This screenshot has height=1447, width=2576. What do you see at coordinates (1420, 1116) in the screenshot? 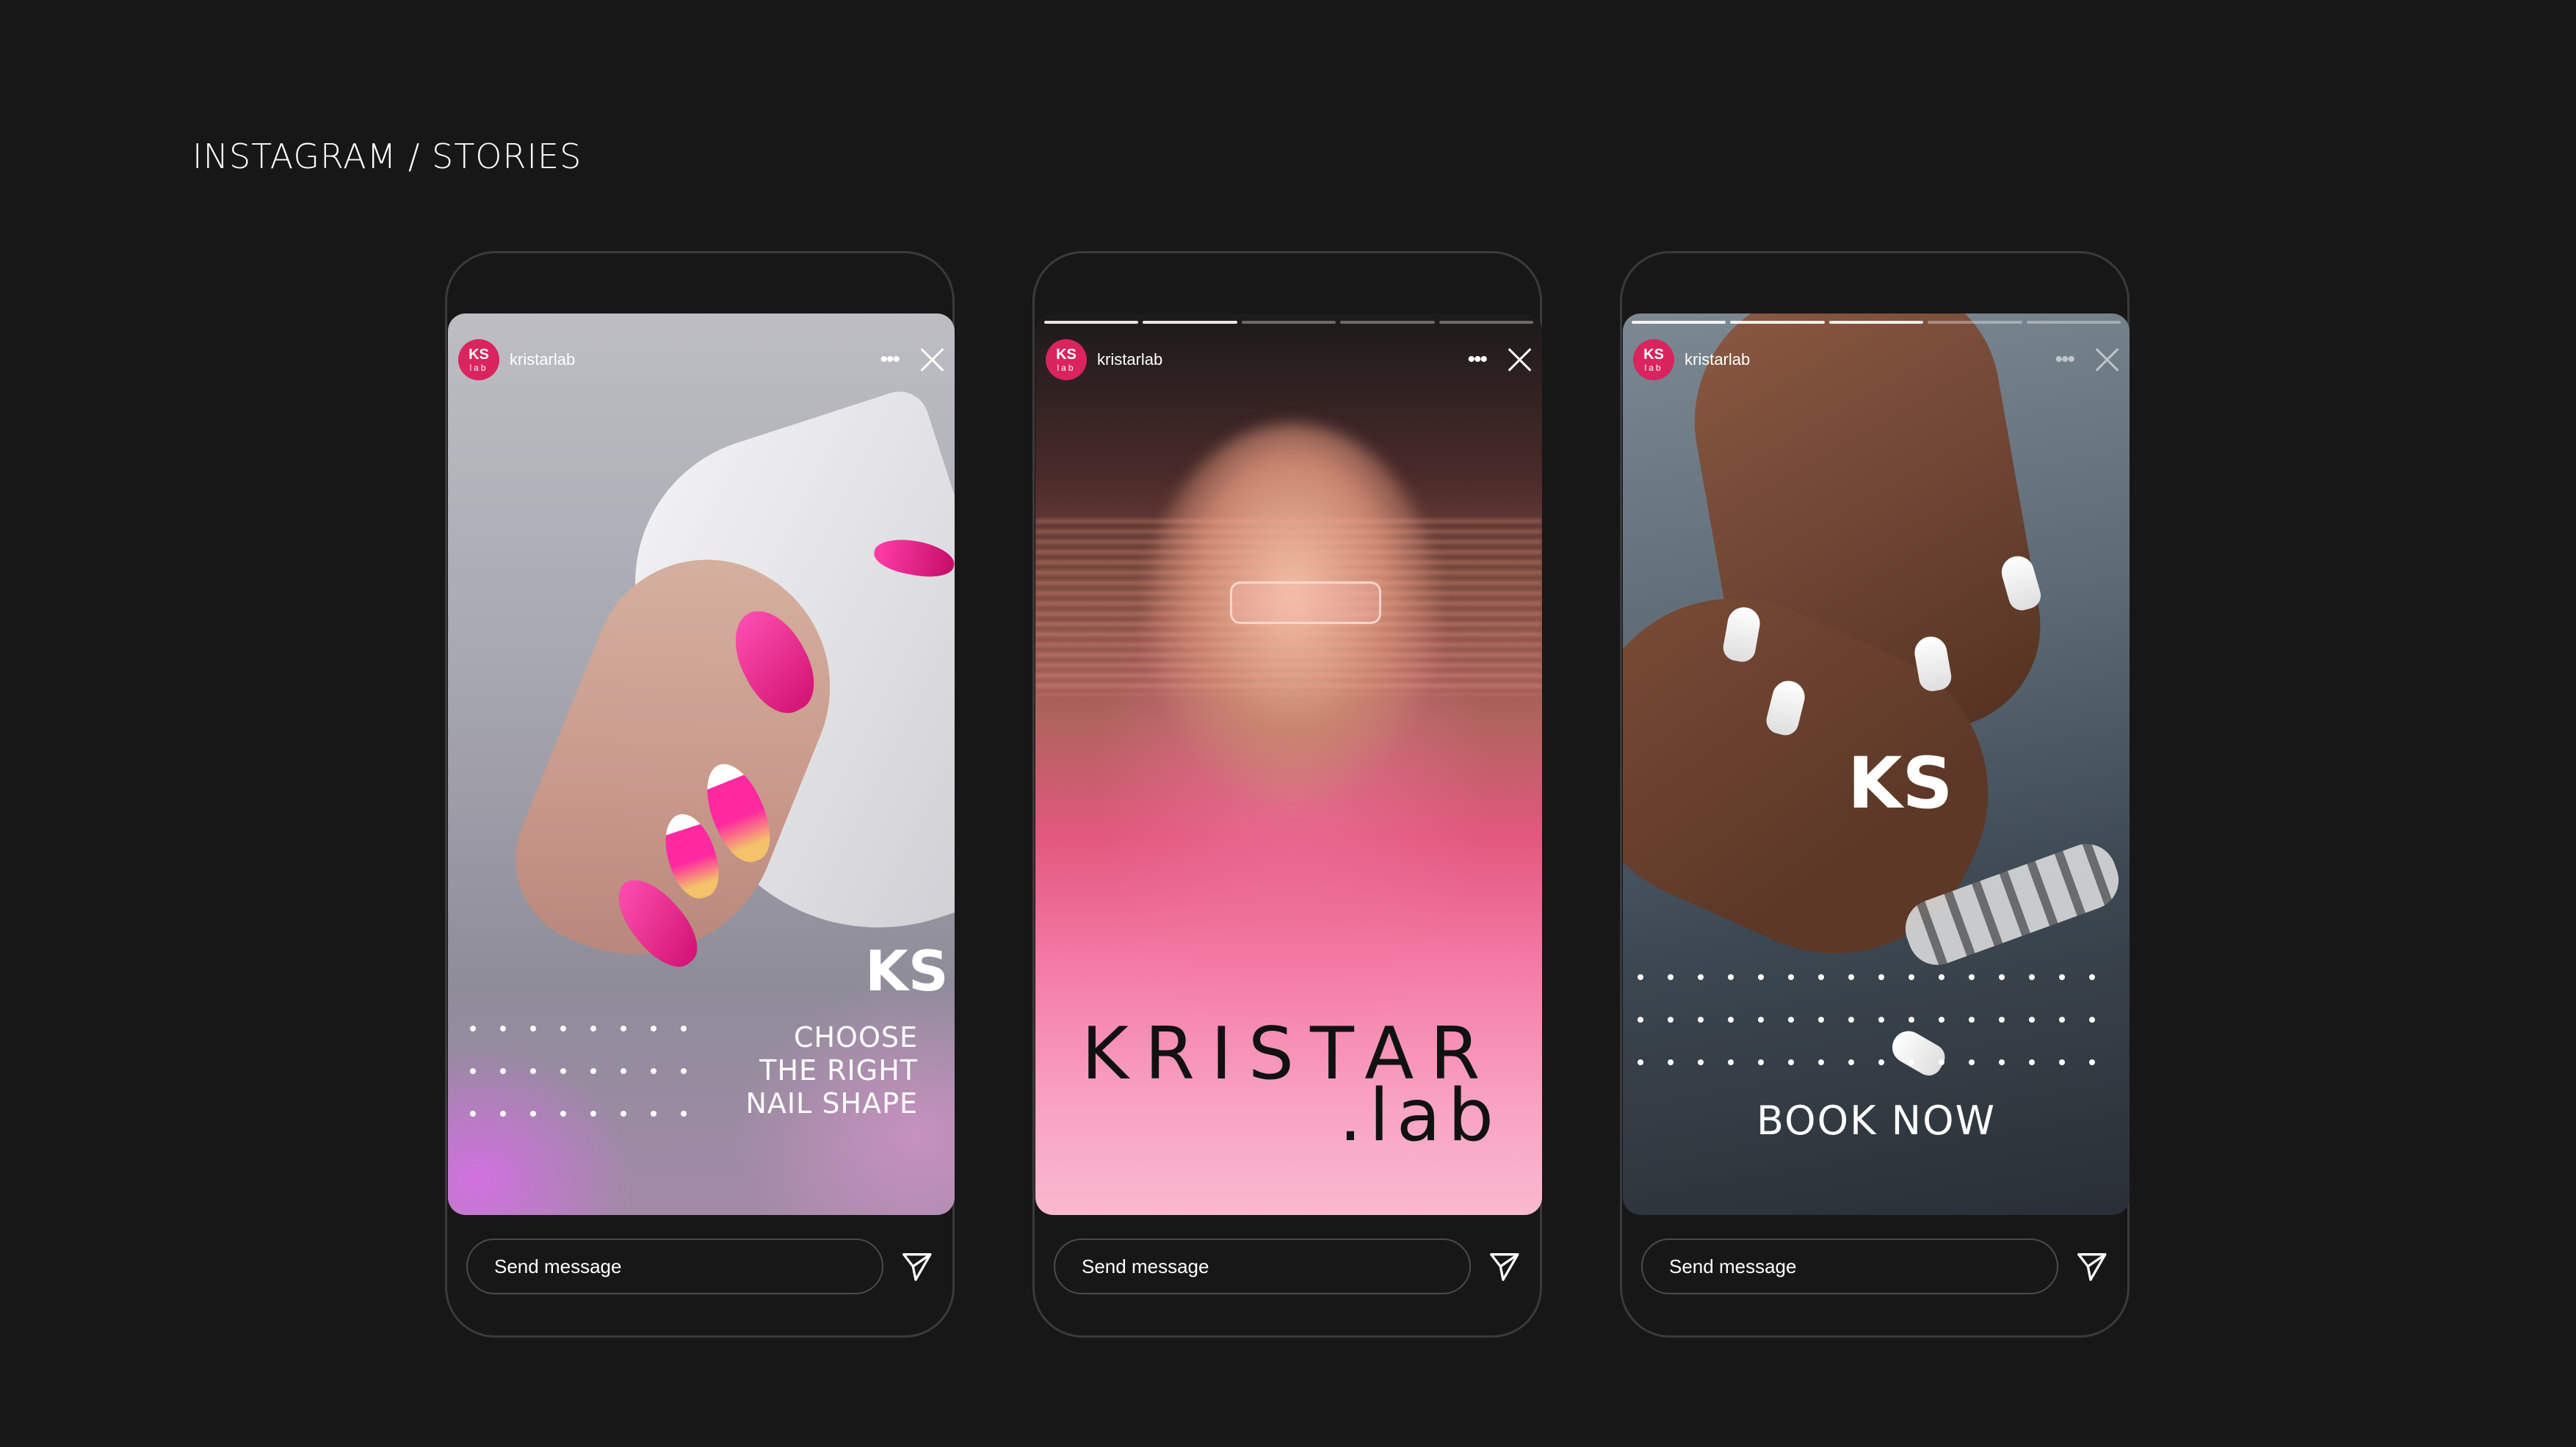
I see `brand-wordmark-sub: .lab` at bounding box center [1420, 1116].